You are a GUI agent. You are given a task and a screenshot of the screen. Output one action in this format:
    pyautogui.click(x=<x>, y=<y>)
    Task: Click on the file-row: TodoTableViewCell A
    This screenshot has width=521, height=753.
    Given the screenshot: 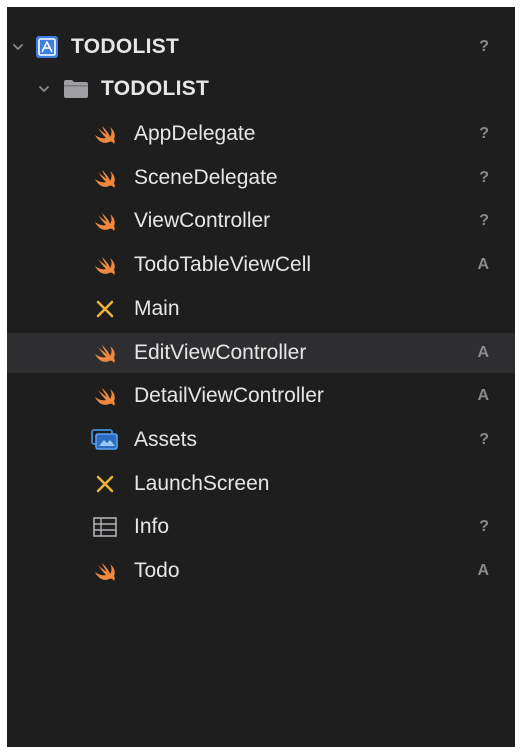 What is the action you would take?
    pyautogui.click(x=261, y=265)
    